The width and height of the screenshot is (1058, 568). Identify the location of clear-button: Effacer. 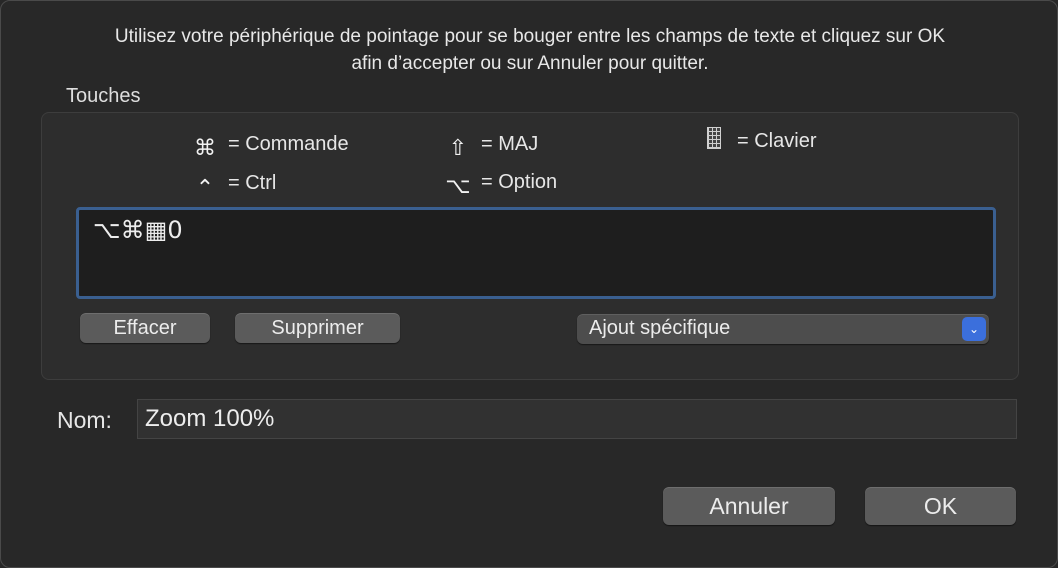
(145, 328).